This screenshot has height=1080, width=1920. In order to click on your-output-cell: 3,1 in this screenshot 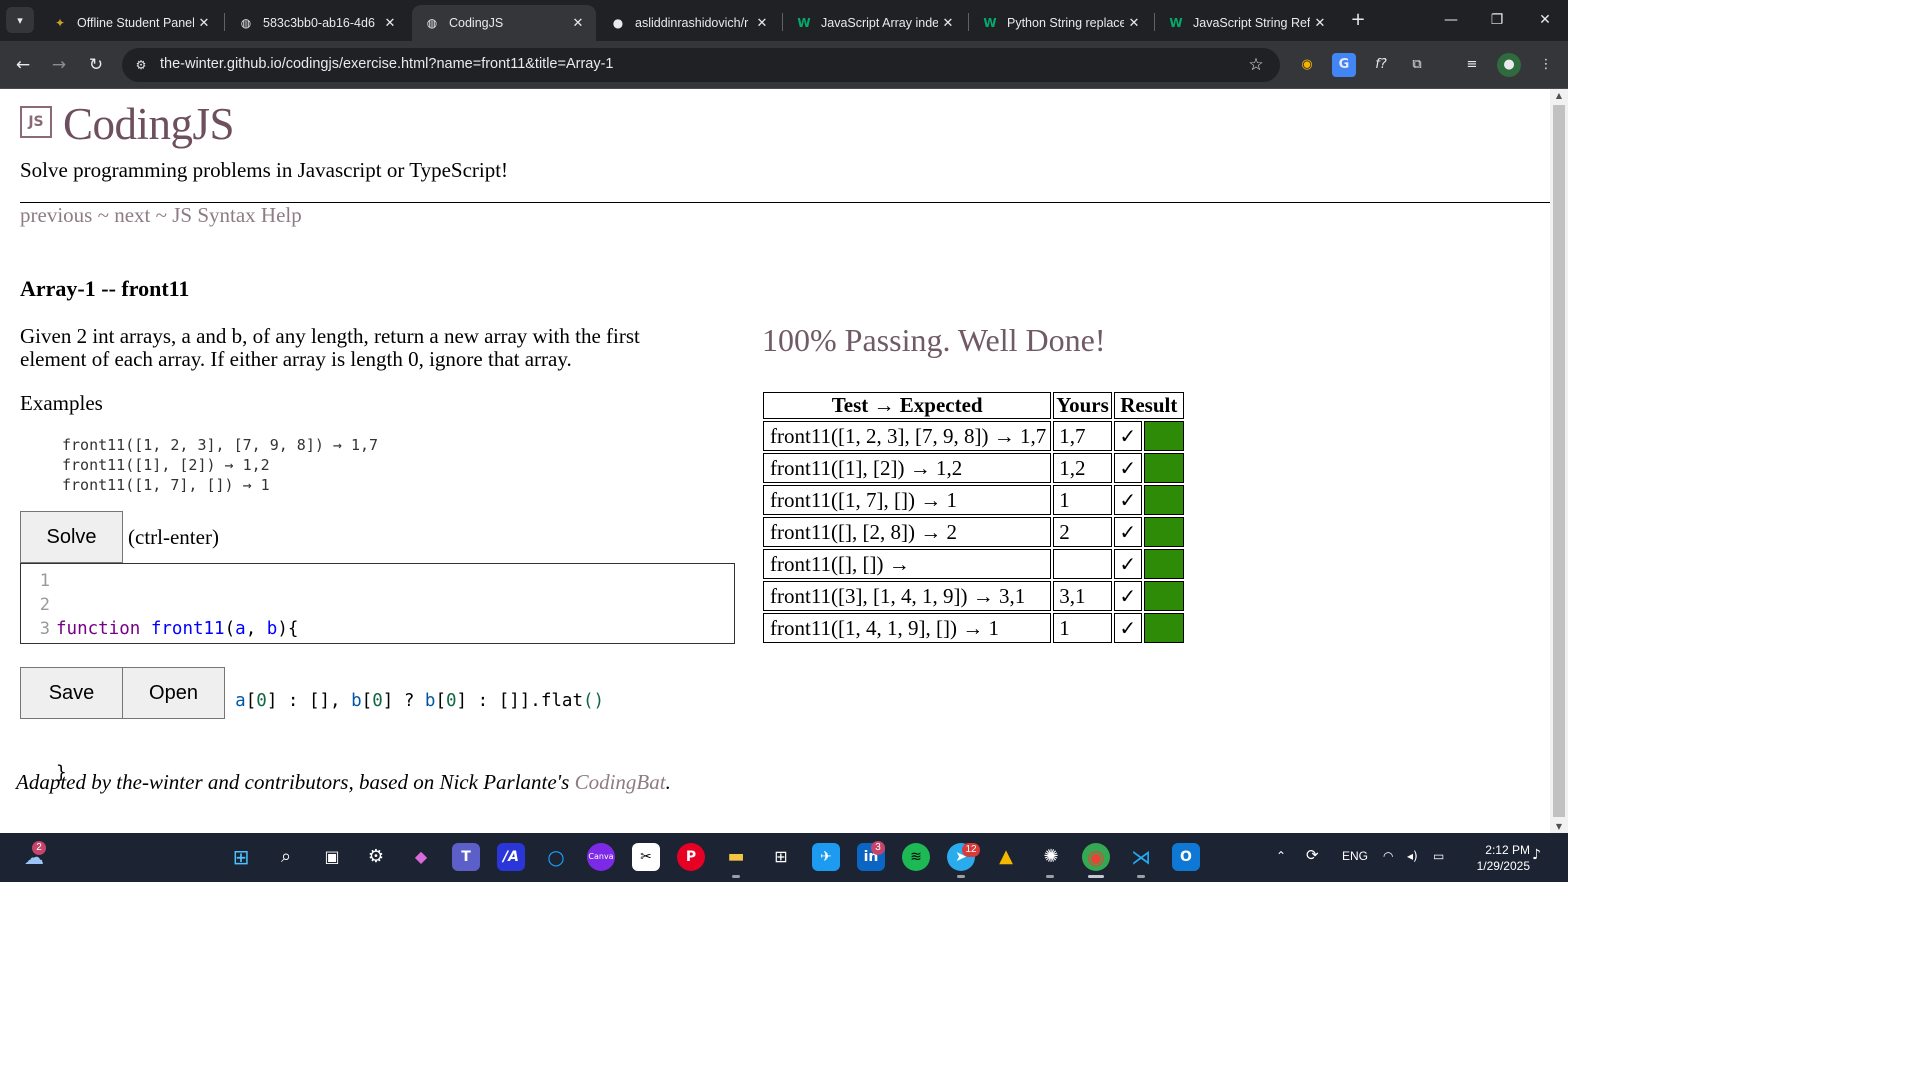, I will do `click(1082, 596)`.